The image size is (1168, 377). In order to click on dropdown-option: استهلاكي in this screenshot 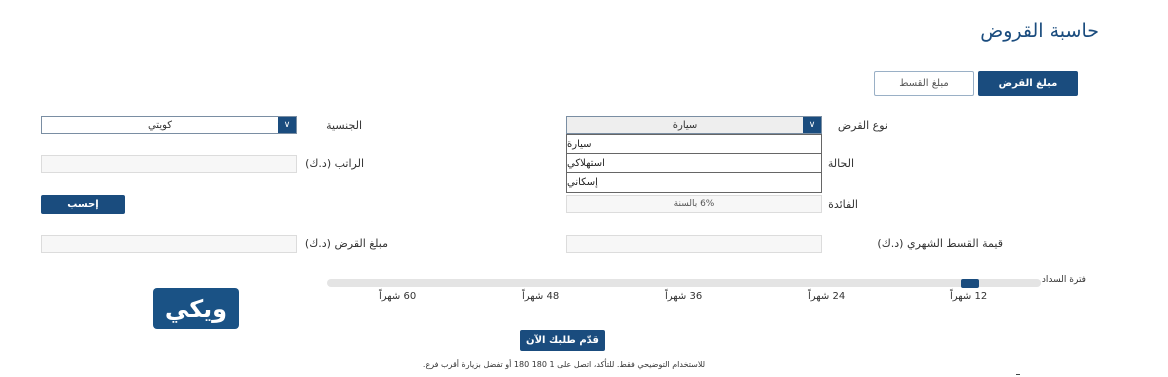, I will do `click(694, 163)`.